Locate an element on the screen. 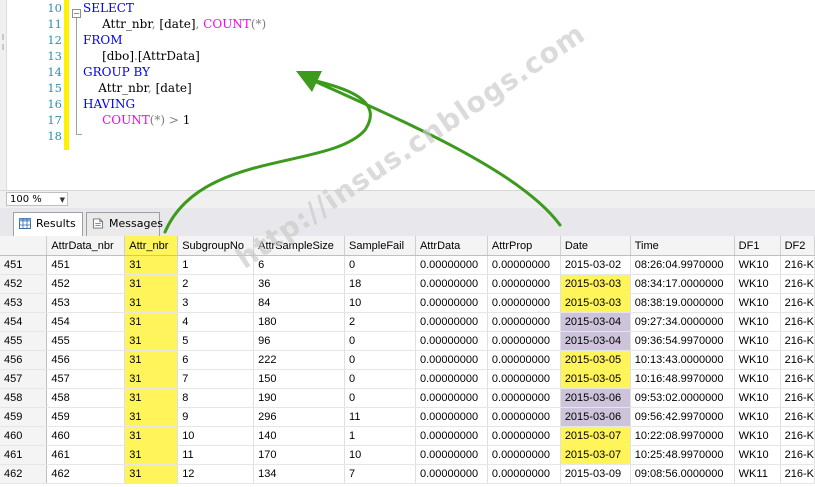 This screenshot has height=487, width=815. column-header: Attr_nbr is located at coordinates (151, 246).